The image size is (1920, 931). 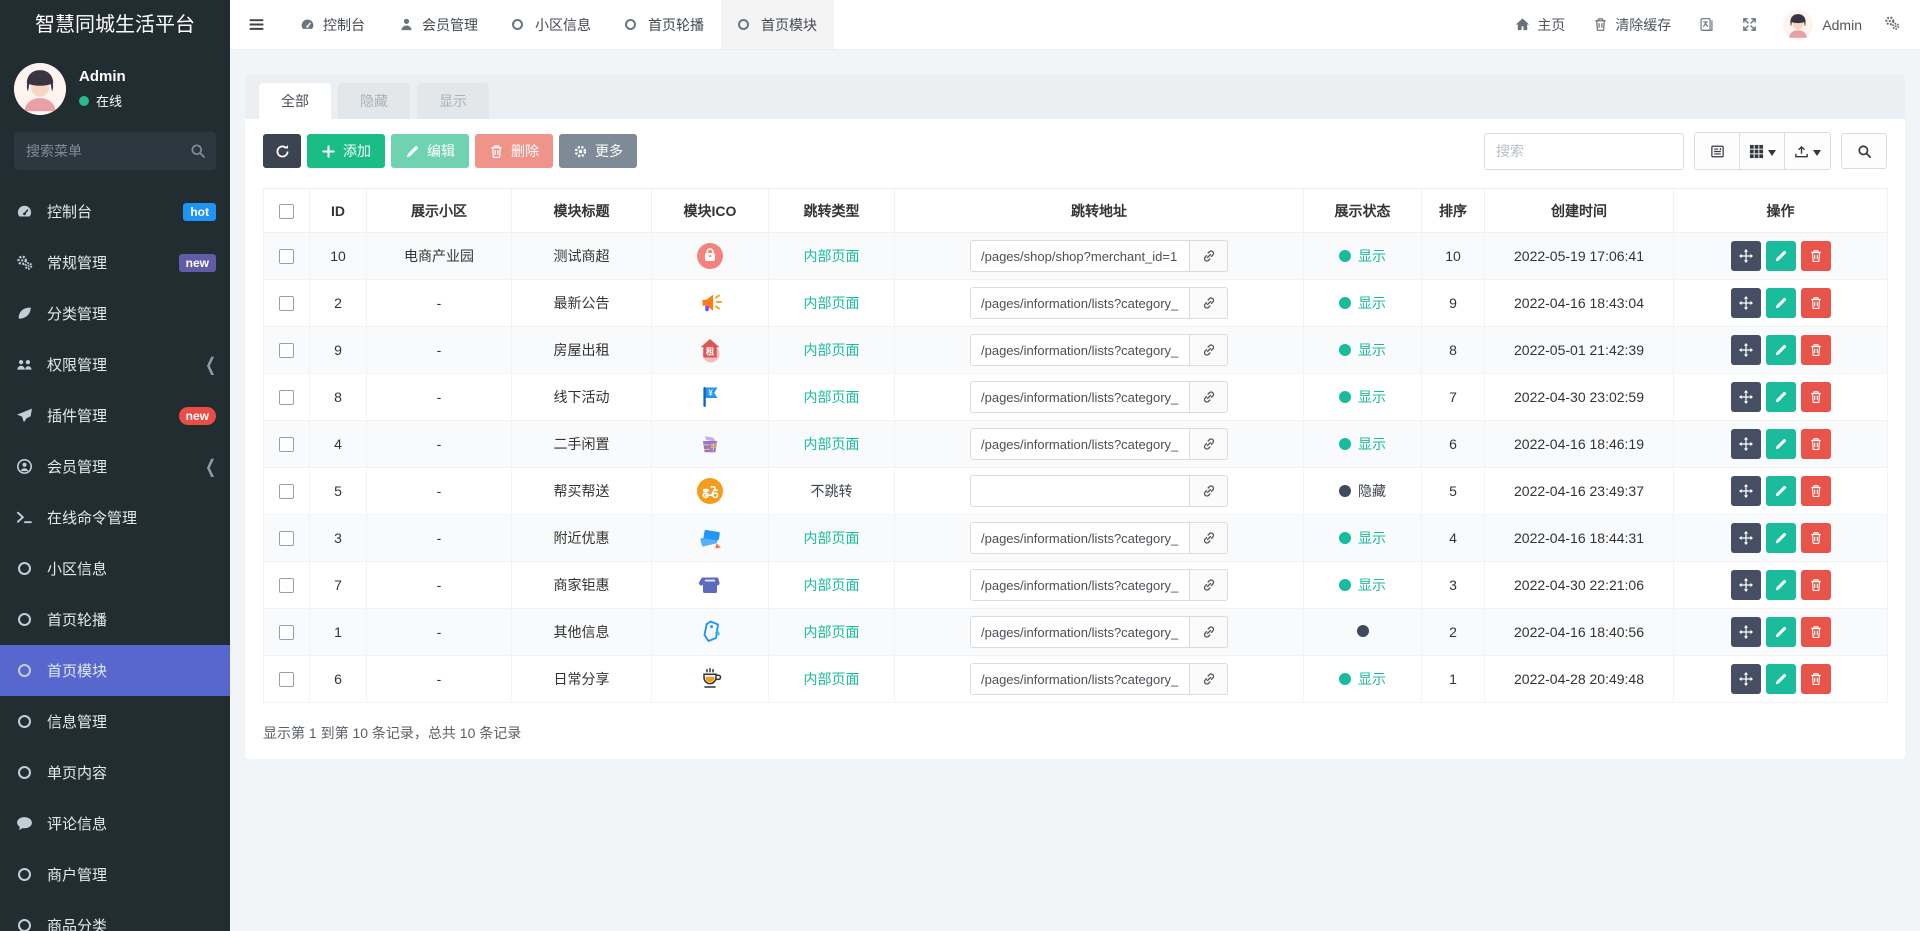 What do you see at coordinates (115, 721) in the screenshot?
I see `sidebar-item-信息管理: 信息管理` at bounding box center [115, 721].